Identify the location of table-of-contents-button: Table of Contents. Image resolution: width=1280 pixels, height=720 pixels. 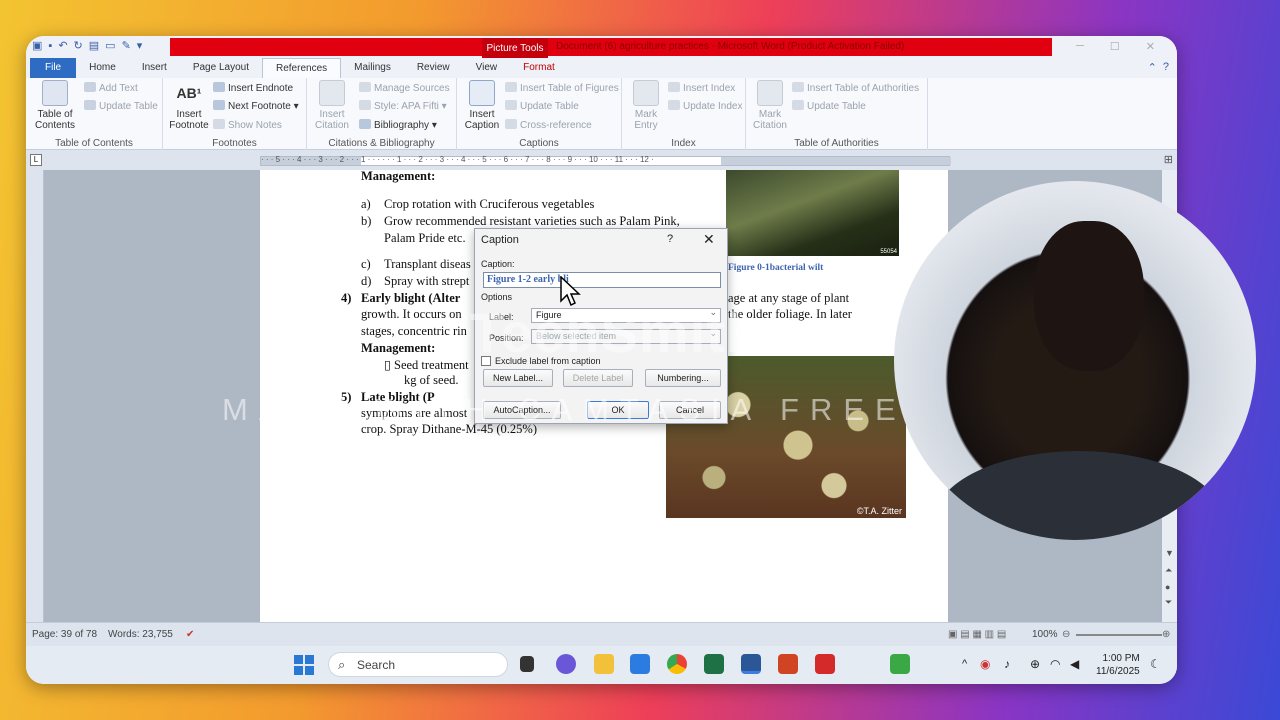
(55, 105).